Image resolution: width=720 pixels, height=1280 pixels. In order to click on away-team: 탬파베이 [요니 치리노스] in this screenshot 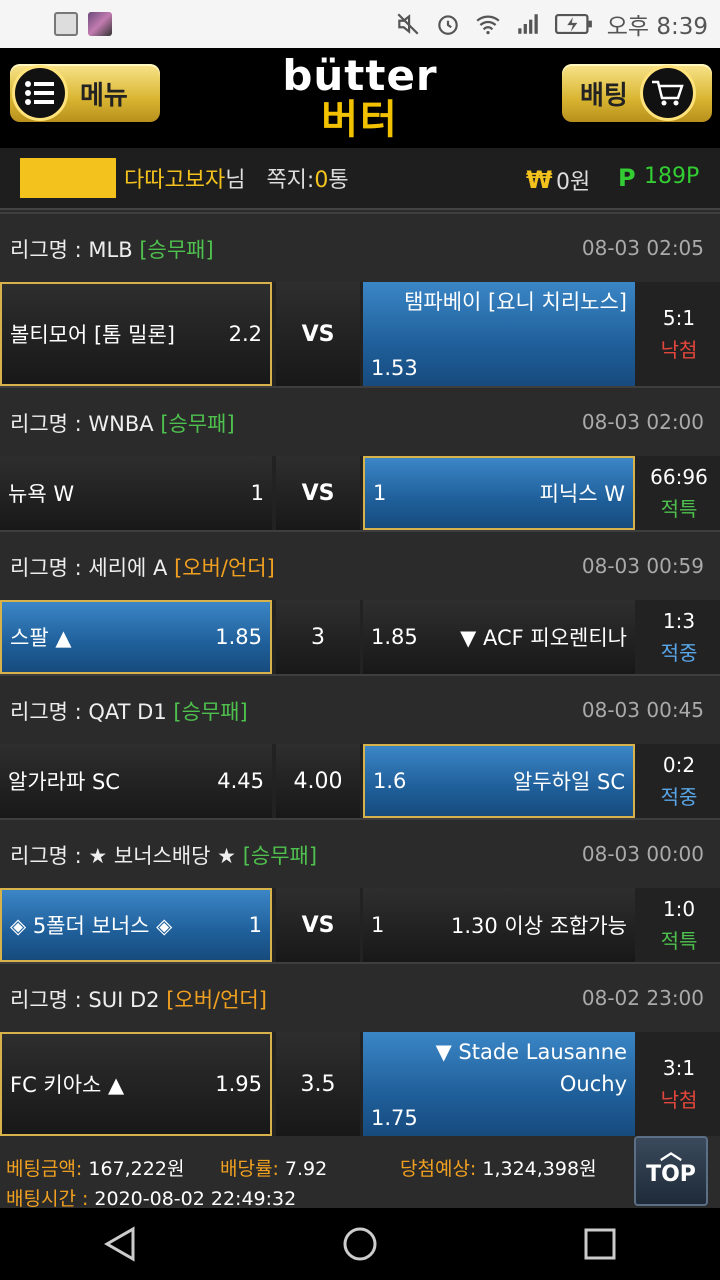, I will do `click(515, 302)`.